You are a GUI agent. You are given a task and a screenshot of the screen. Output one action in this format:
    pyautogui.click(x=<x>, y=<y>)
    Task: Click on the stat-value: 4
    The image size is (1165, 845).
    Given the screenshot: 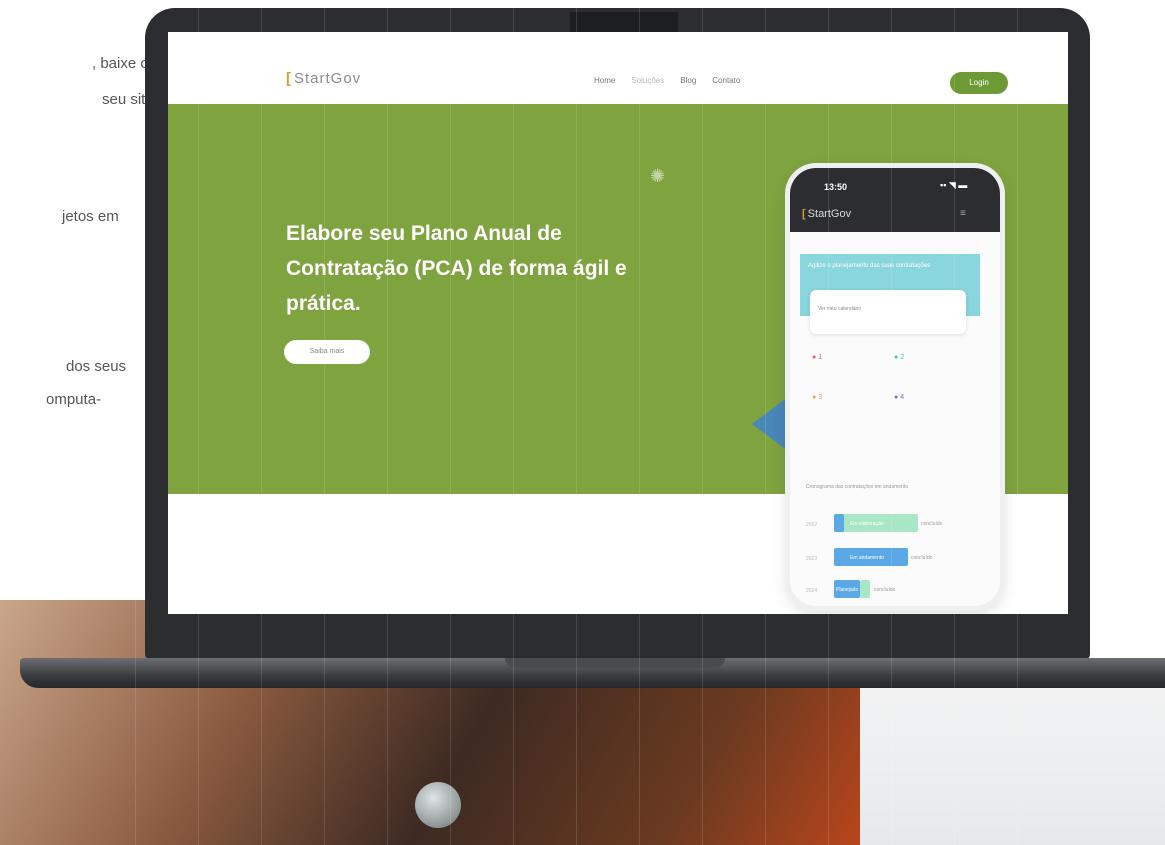 What is the action you would take?
    pyautogui.click(x=902, y=397)
    